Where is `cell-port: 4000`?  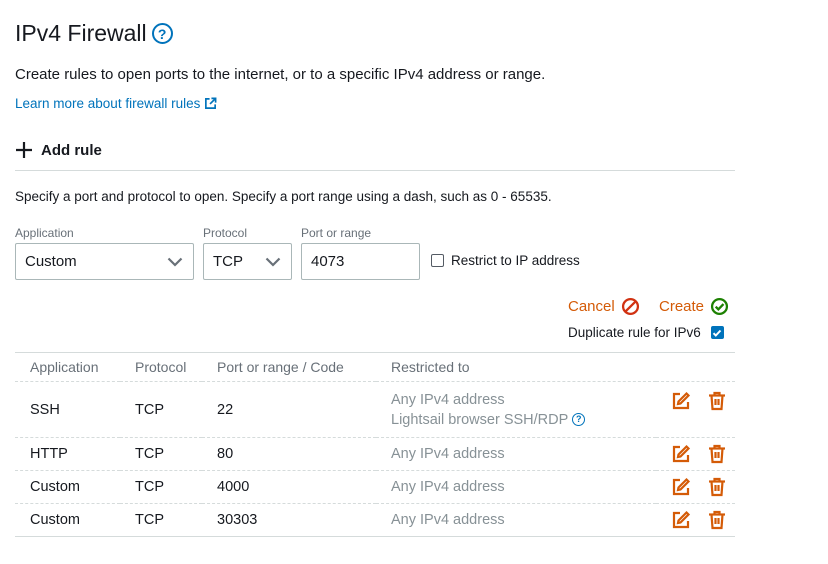 cell-port: 4000 is located at coordinates (289, 487).